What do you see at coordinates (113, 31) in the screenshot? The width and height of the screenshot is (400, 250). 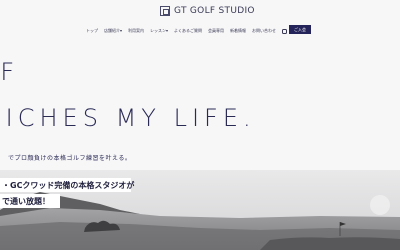 I see `nav-item-store: 店舗紹介▾` at bounding box center [113, 31].